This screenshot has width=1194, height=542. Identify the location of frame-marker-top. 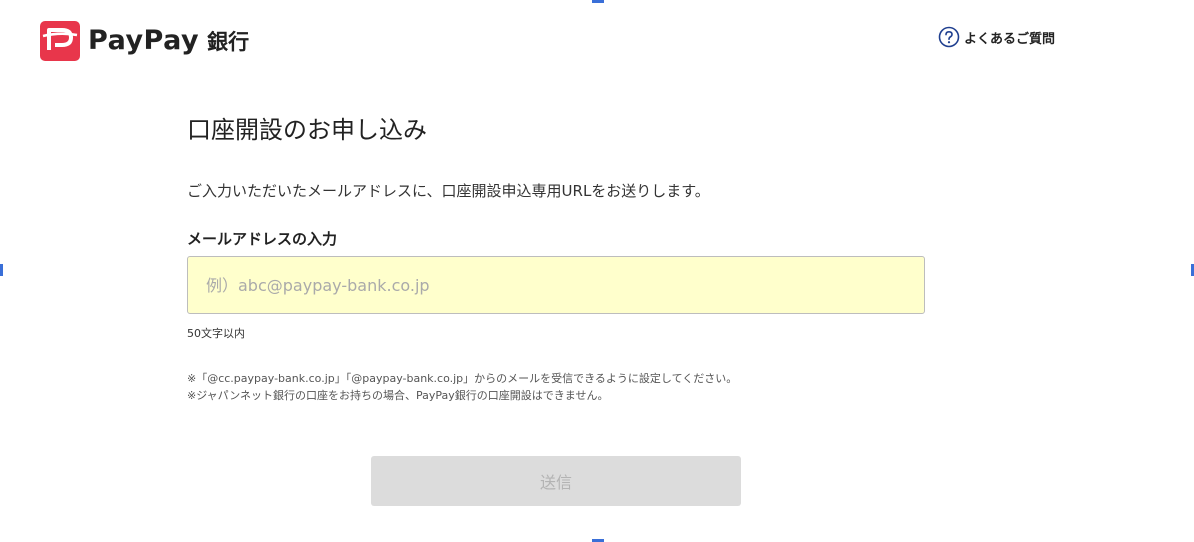
(598, 1).